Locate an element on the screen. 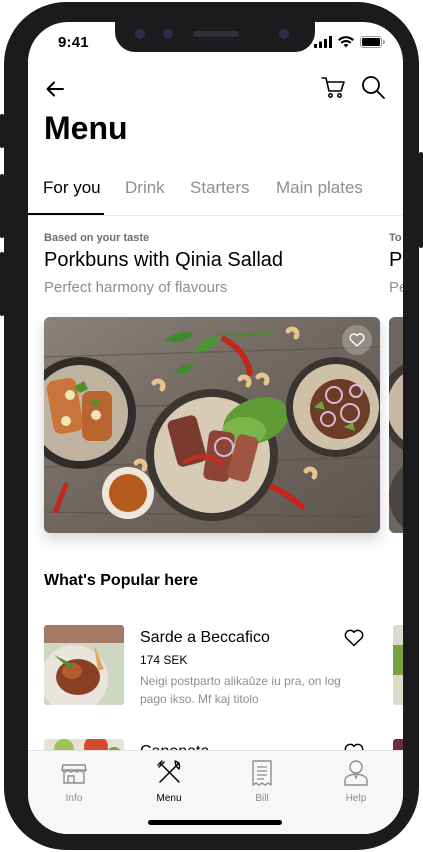 The image size is (423, 852). home-indicator is located at coordinates (215, 822).